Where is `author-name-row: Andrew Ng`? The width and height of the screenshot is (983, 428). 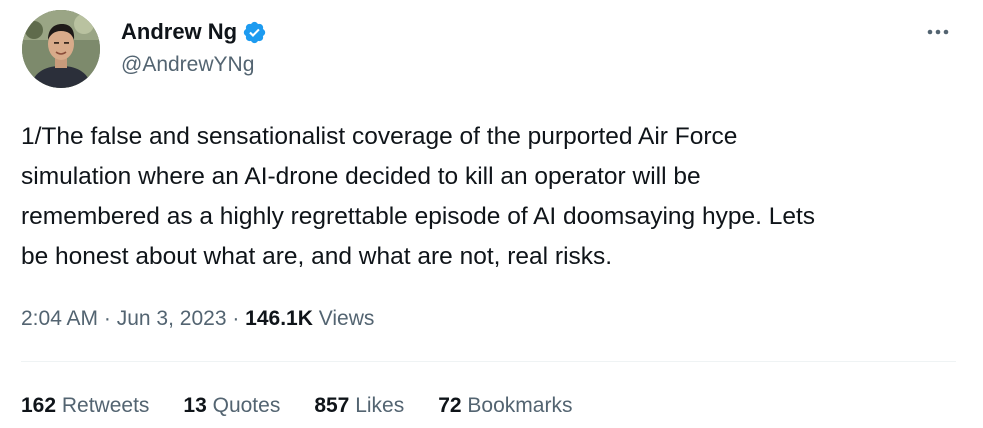 author-name-row: Andrew Ng is located at coordinates (194, 32).